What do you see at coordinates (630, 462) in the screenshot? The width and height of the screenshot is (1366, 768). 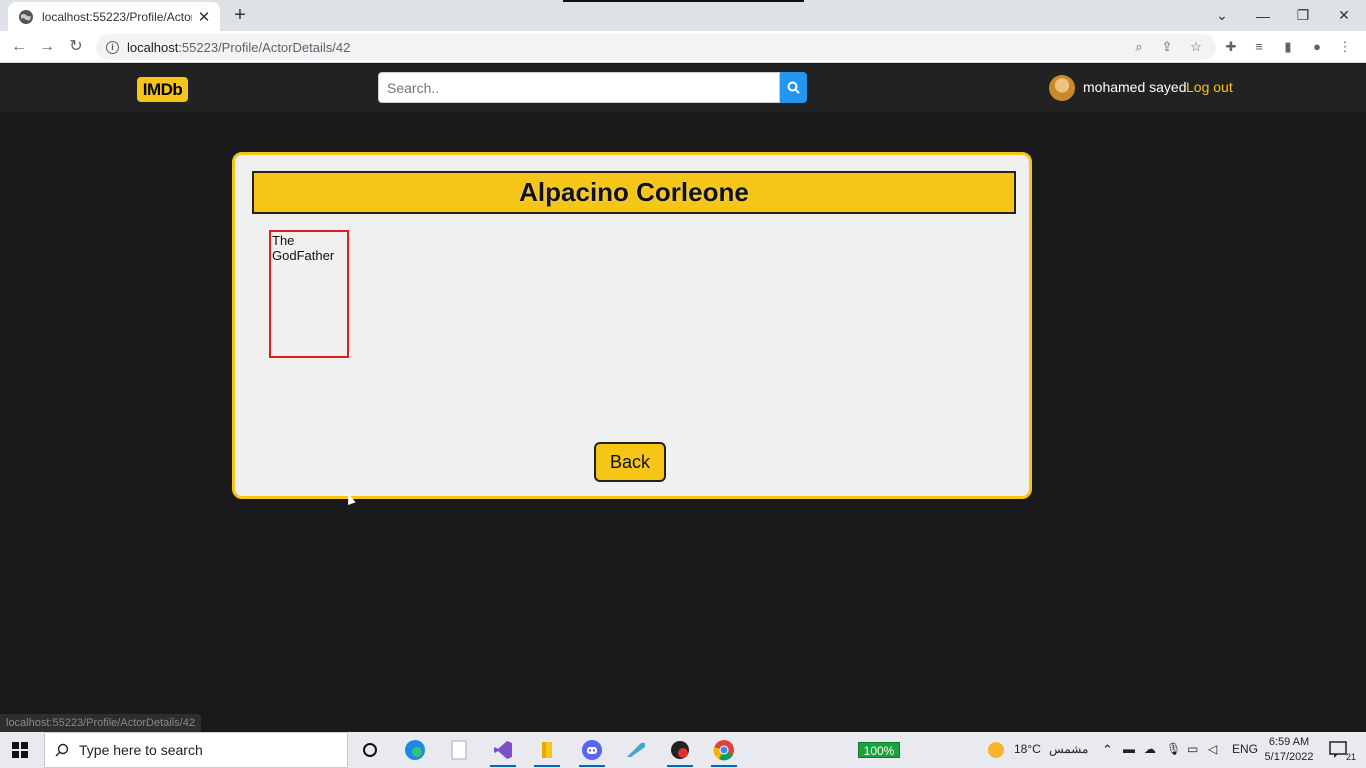 I see `back-button: Back` at bounding box center [630, 462].